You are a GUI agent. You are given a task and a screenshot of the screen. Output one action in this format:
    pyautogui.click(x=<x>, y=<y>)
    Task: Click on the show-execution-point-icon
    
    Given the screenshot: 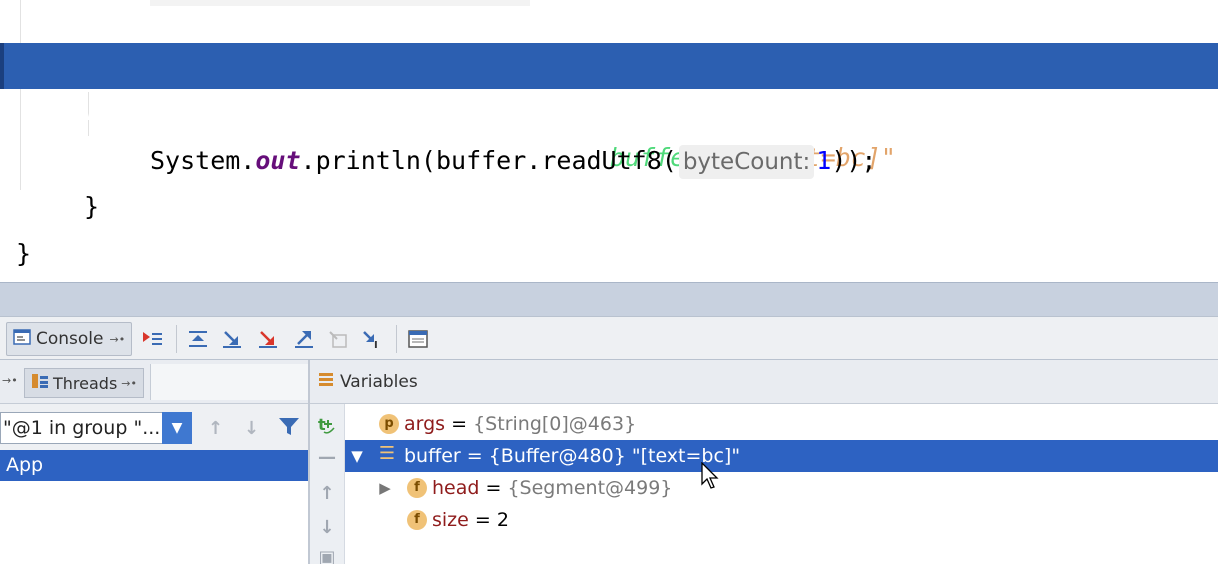 What is the action you would take?
    pyautogui.click(x=152, y=339)
    